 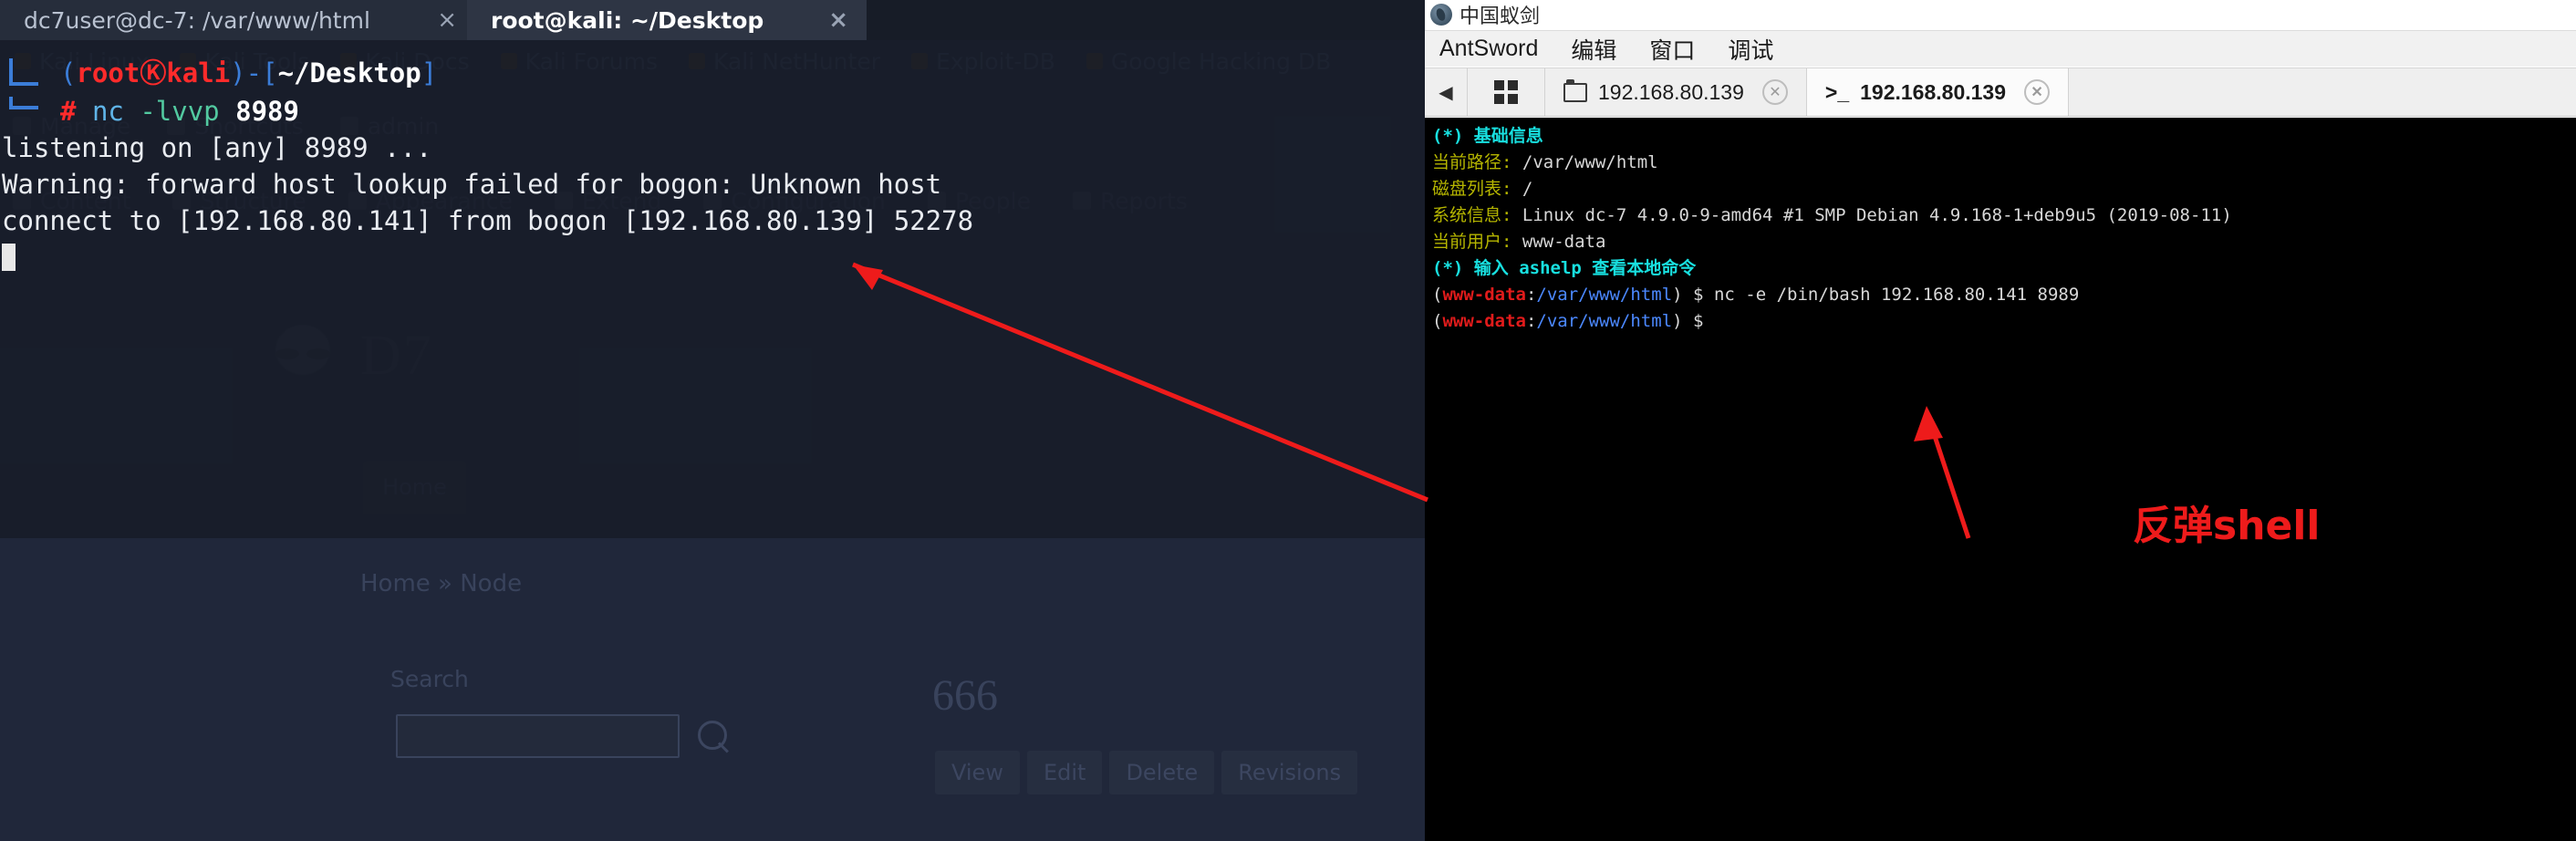 What do you see at coordinates (1472, 215) in the screenshot?
I see `console-field-label: 系统信息:` at bounding box center [1472, 215].